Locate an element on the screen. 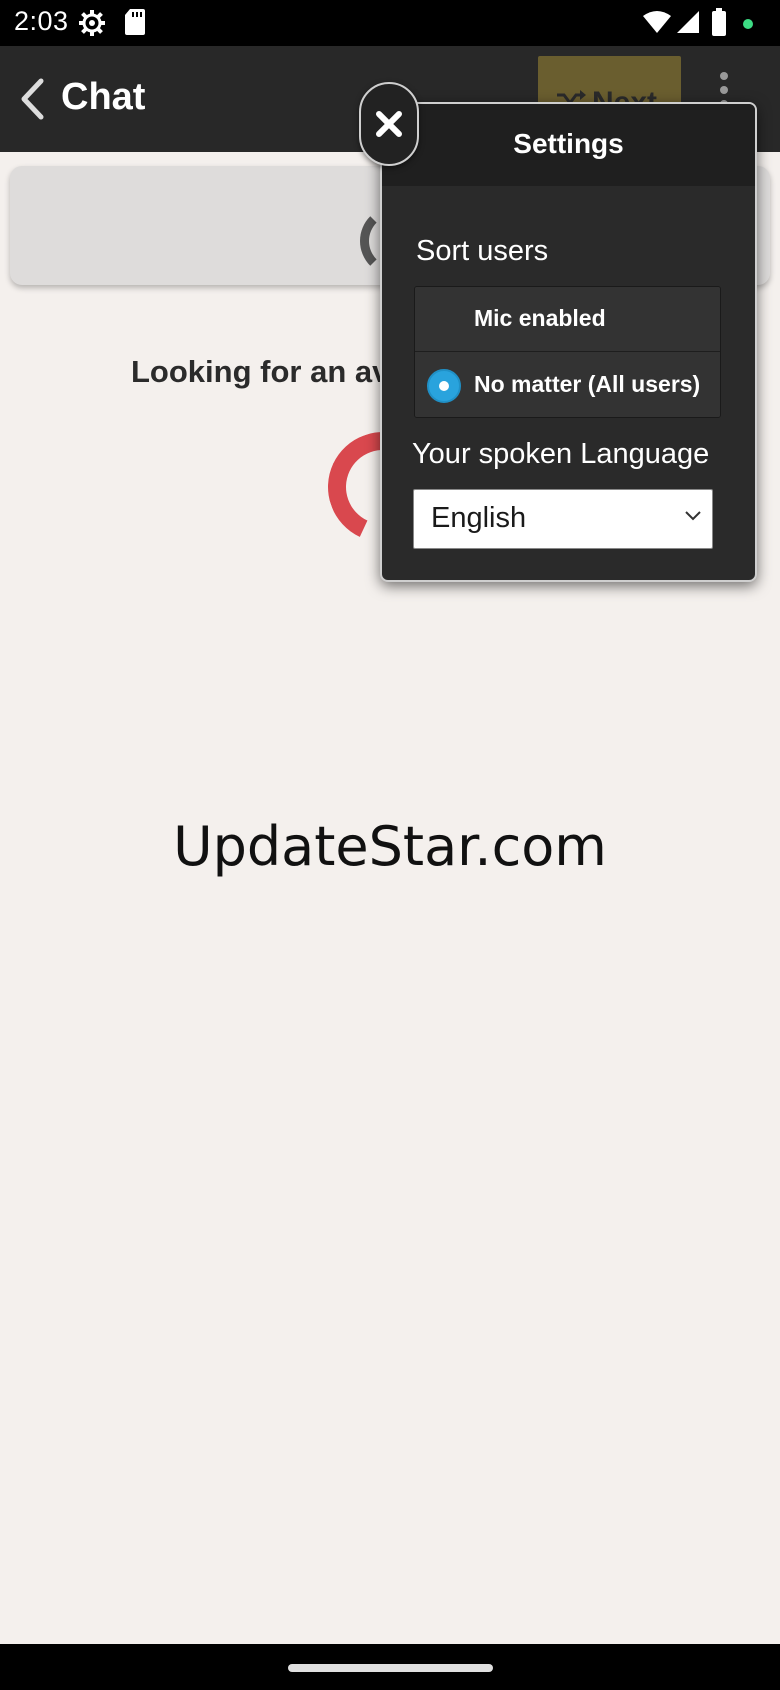 The height and width of the screenshot is (1690, 780). home-handle is located at coordinates (390, 1668).